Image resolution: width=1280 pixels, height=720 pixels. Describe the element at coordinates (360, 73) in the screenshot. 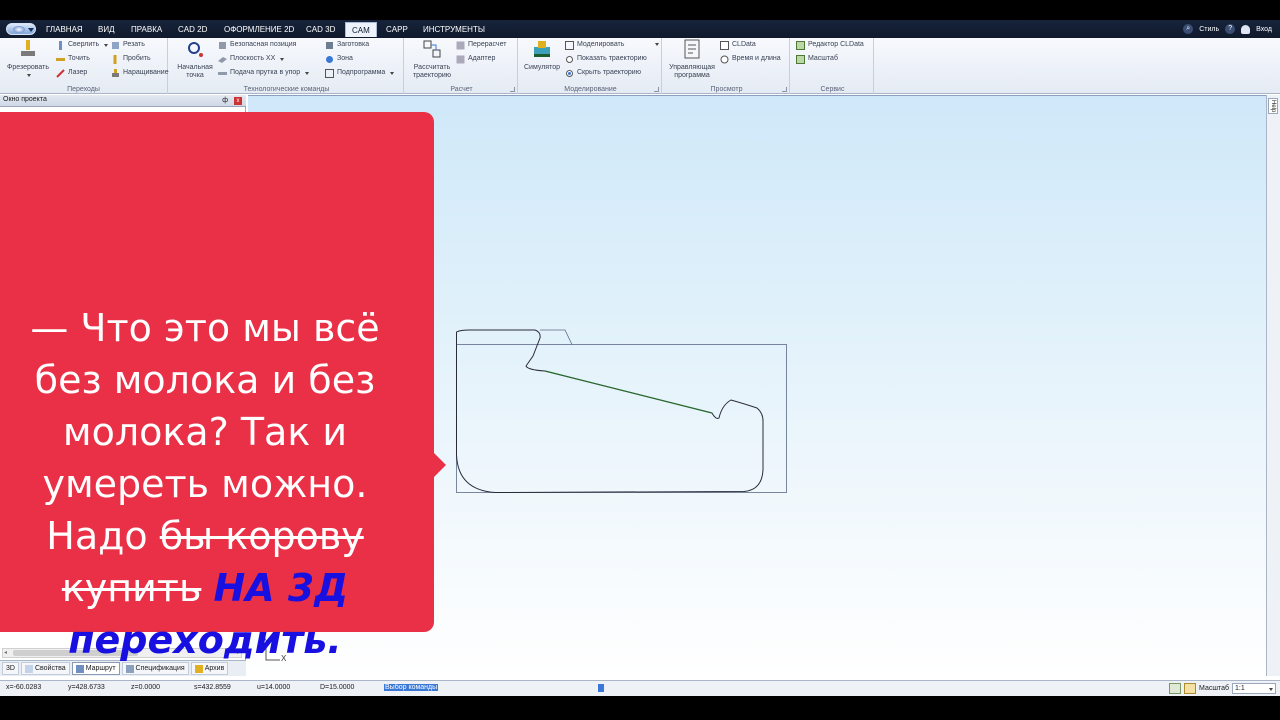

I see `subprogram-button: Подпрограмма` at that location.